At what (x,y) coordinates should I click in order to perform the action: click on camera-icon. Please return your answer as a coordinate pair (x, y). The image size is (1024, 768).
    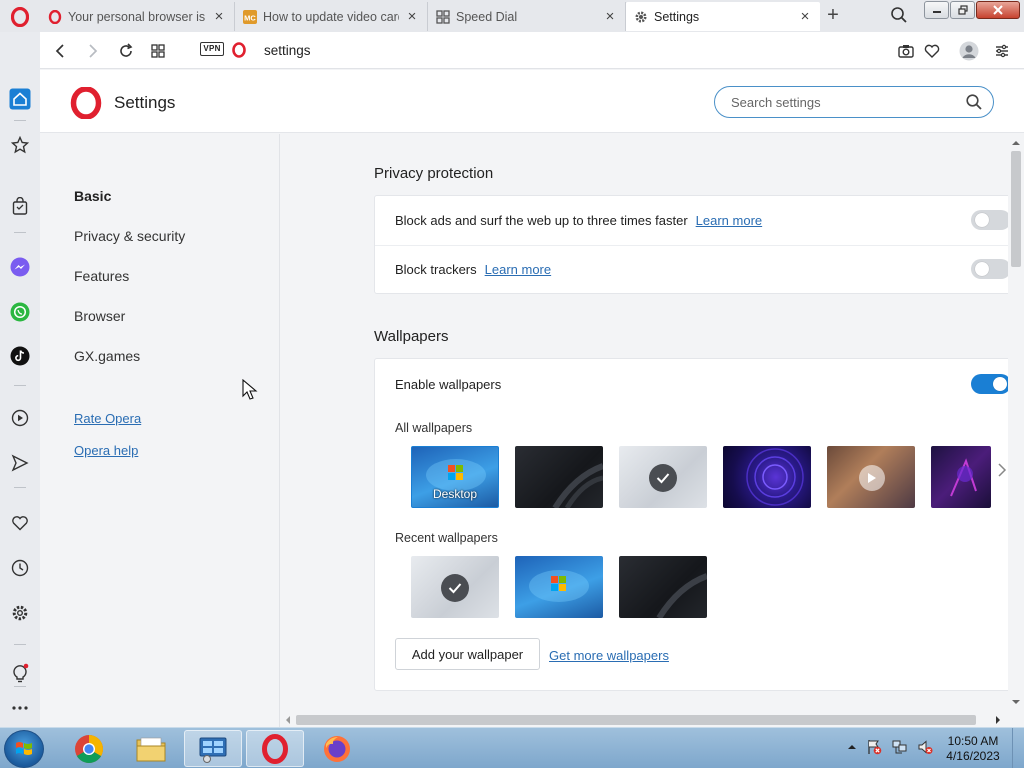
    Looking at the image, I should click on (906, 51).